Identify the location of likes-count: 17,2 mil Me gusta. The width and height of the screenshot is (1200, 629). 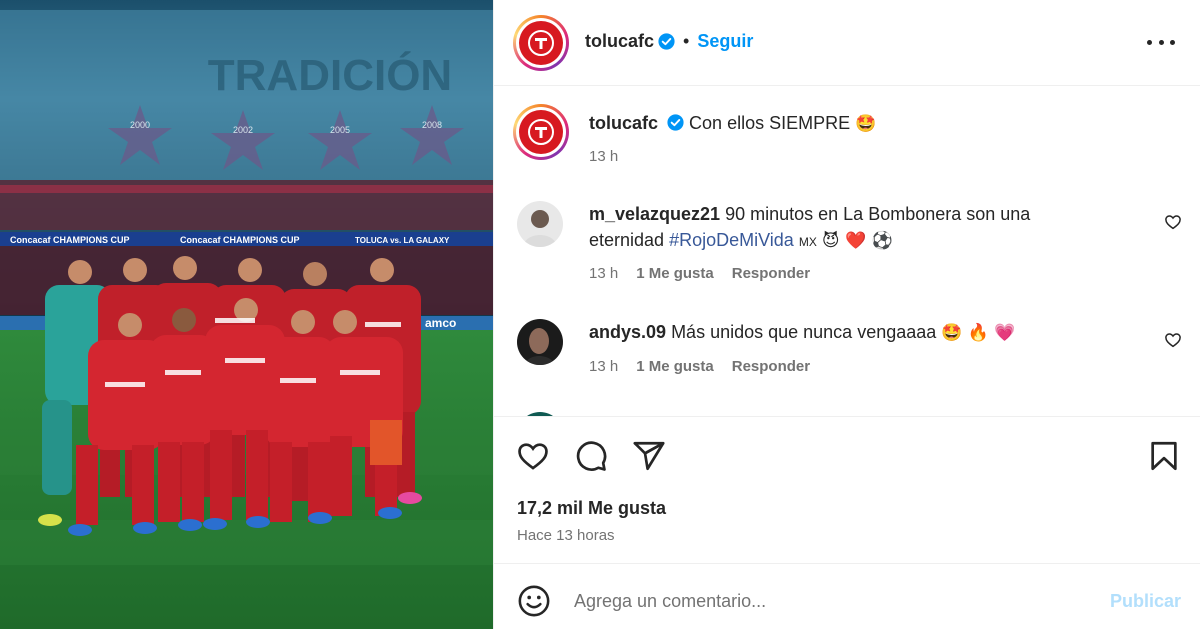
(591, 508).